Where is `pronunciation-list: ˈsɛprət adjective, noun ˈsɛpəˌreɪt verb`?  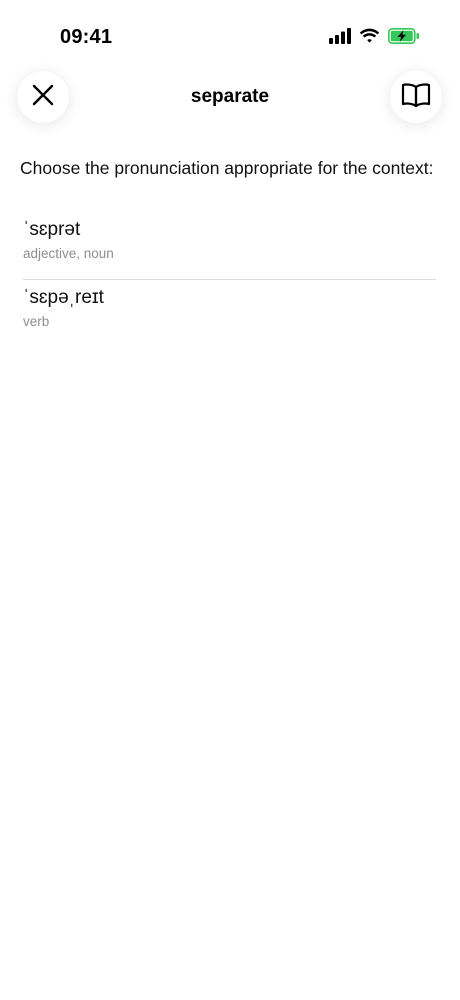
pronunciation-list: ˈsɛprət adjective, noun ˈsɛpəˌreɪt verb is located at coordinates (229, 279).